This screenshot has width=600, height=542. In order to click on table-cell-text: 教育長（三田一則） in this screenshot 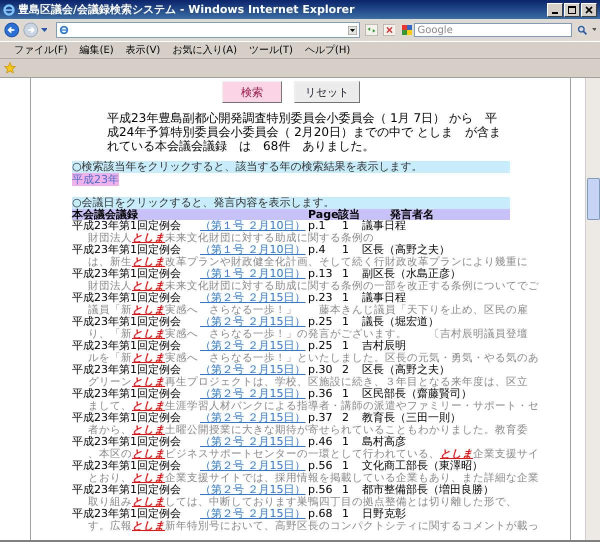, I will do `click(411, 418)`.